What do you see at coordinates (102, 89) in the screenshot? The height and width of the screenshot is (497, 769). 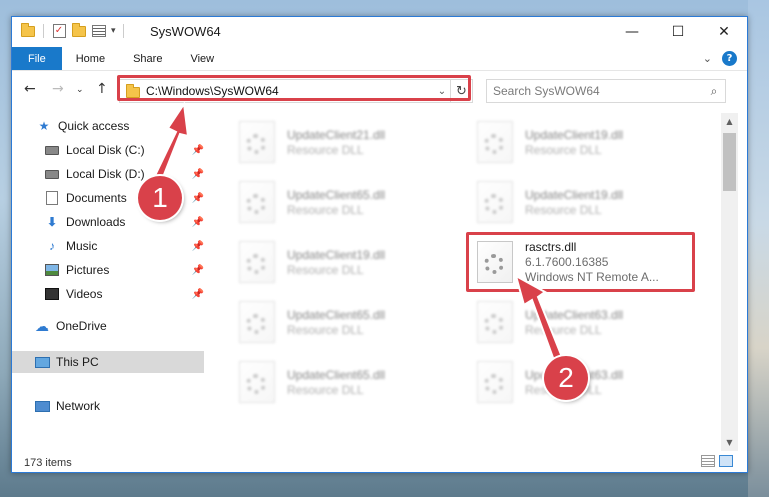 I see `up-arrow-icon: ↑` at bounding box center [102, 89].